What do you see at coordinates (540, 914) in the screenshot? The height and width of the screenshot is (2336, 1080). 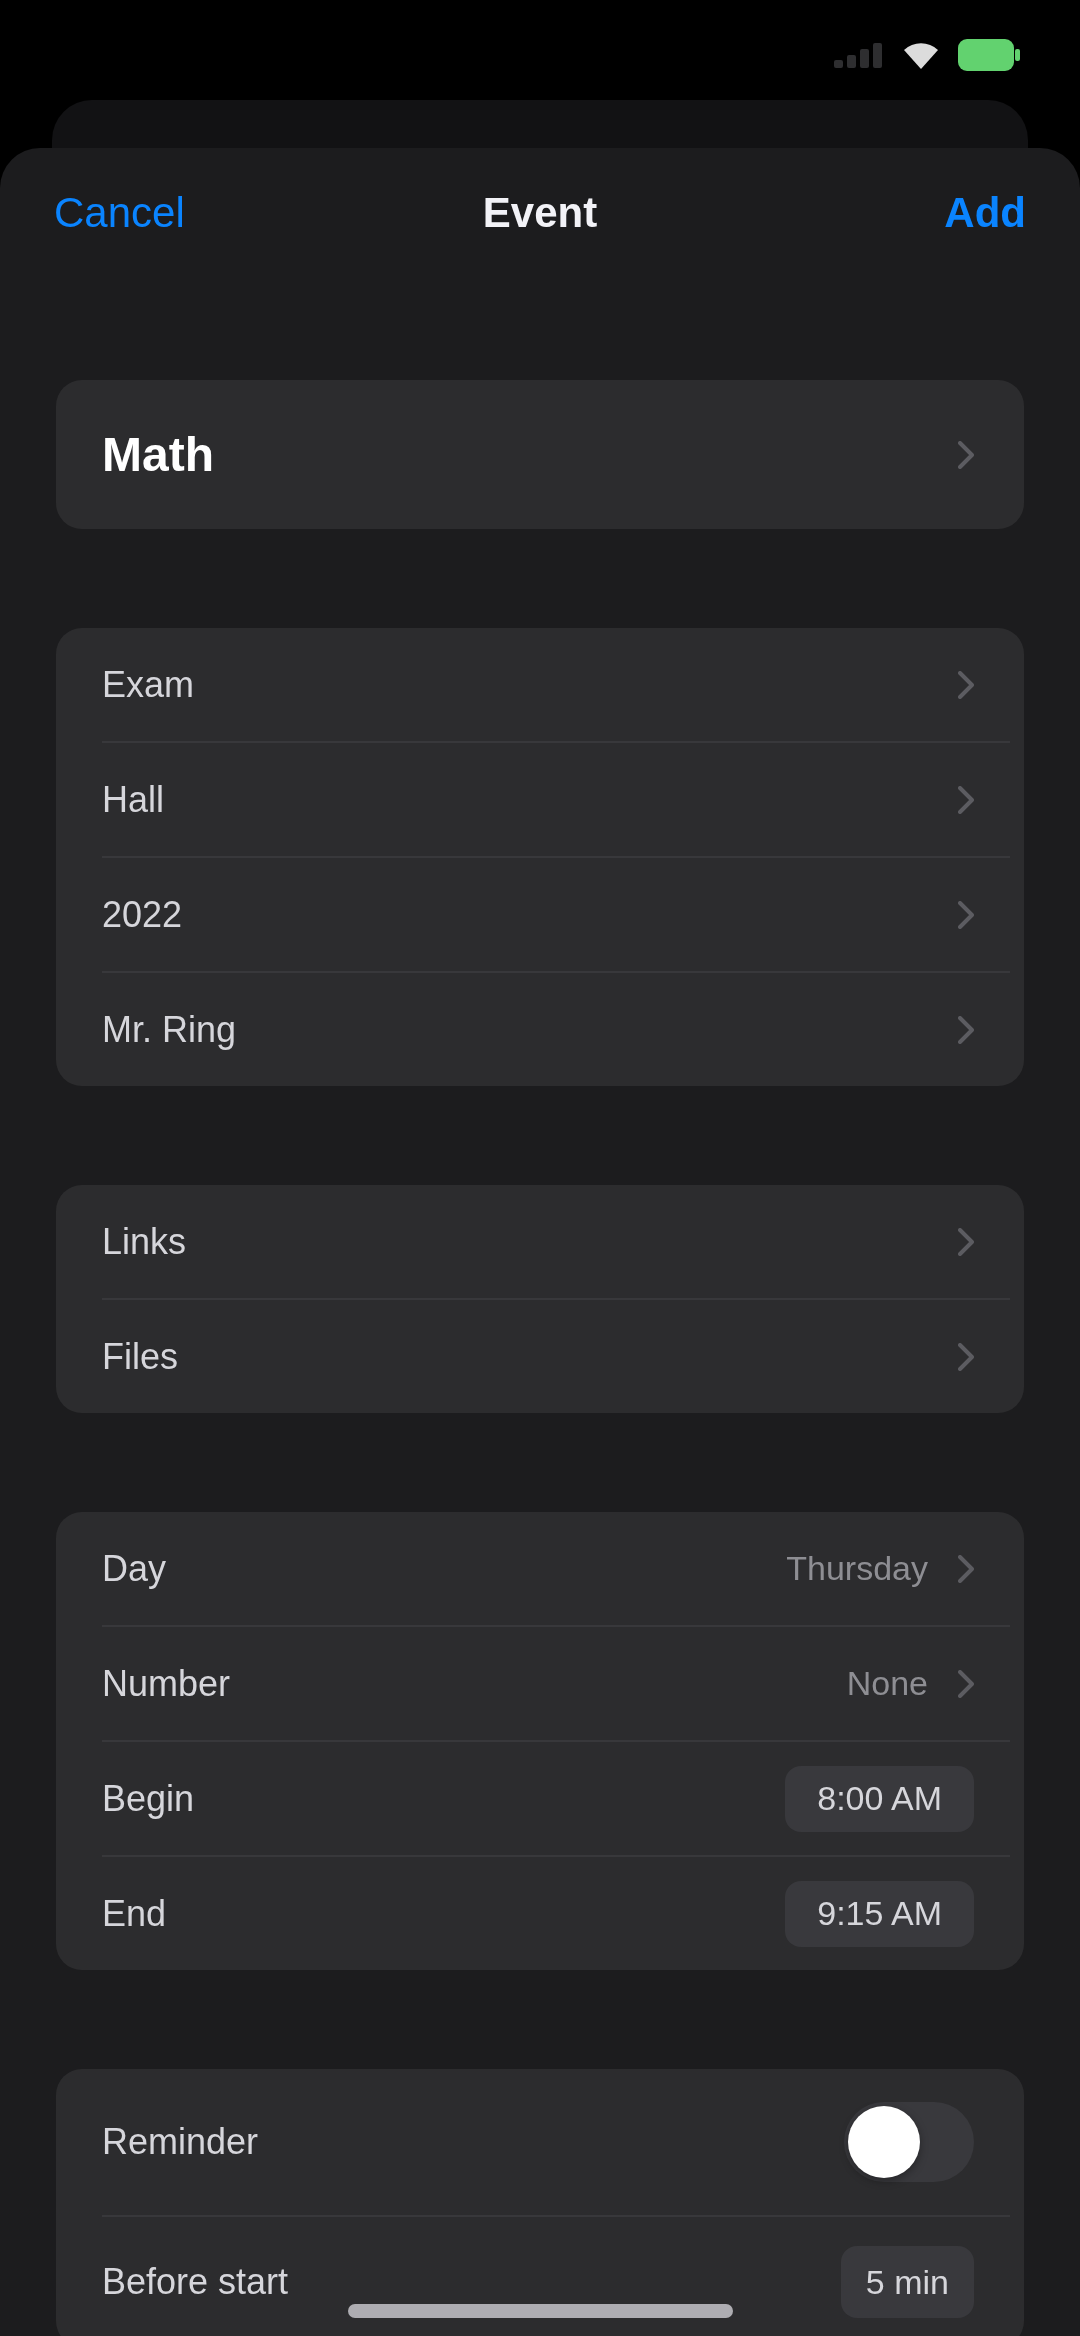 I see `list-item: 2022` at bounding box center [540, 914].